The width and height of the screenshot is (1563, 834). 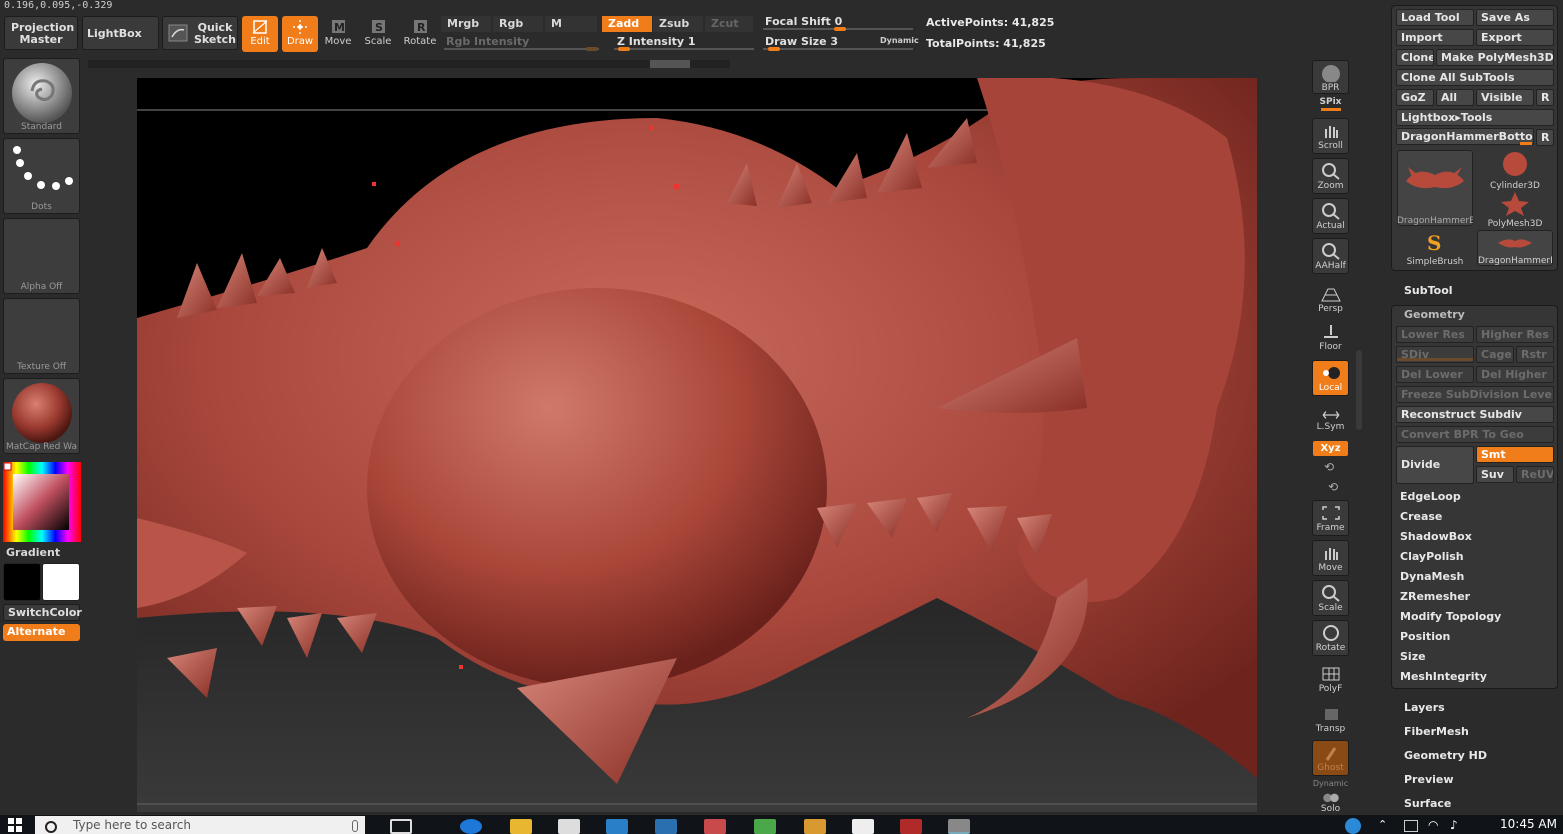 What do you see at coordinates (1330, 136) in the screenshot?
I see `scroll-button: Scroll` at bounding box center [1330, 136].